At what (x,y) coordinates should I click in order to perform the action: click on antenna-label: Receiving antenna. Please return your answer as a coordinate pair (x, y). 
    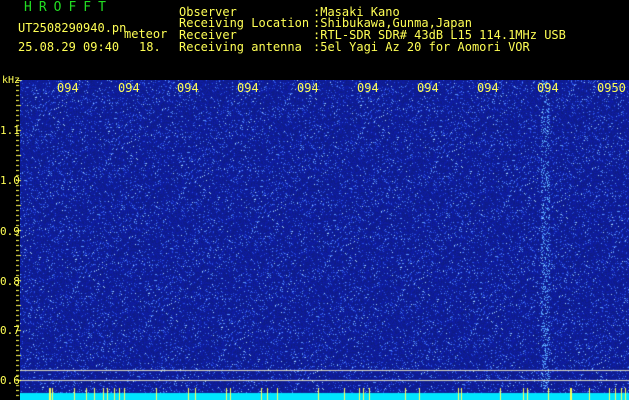
    Looking at the image, I should click on (240, 47).